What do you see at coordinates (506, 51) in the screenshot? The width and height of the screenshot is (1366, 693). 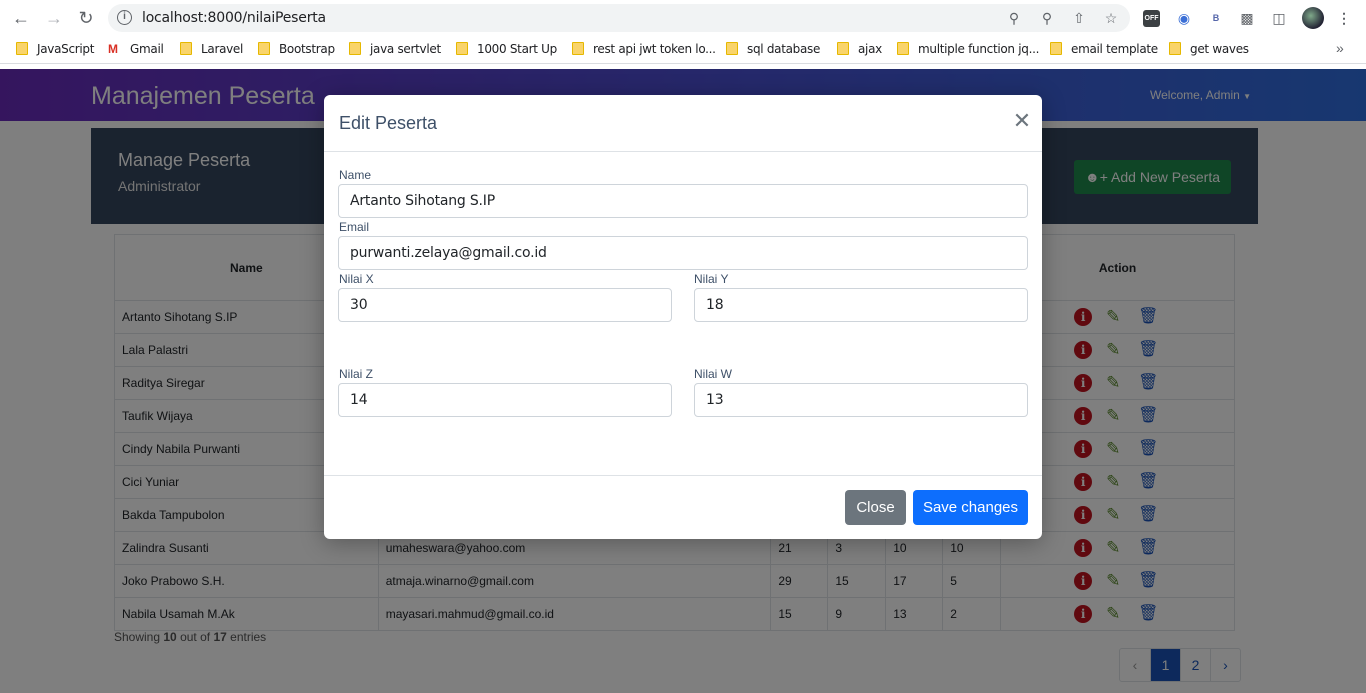 I see `bookmark-startup: 1000 Start Up` at bounding box center [506, 51].